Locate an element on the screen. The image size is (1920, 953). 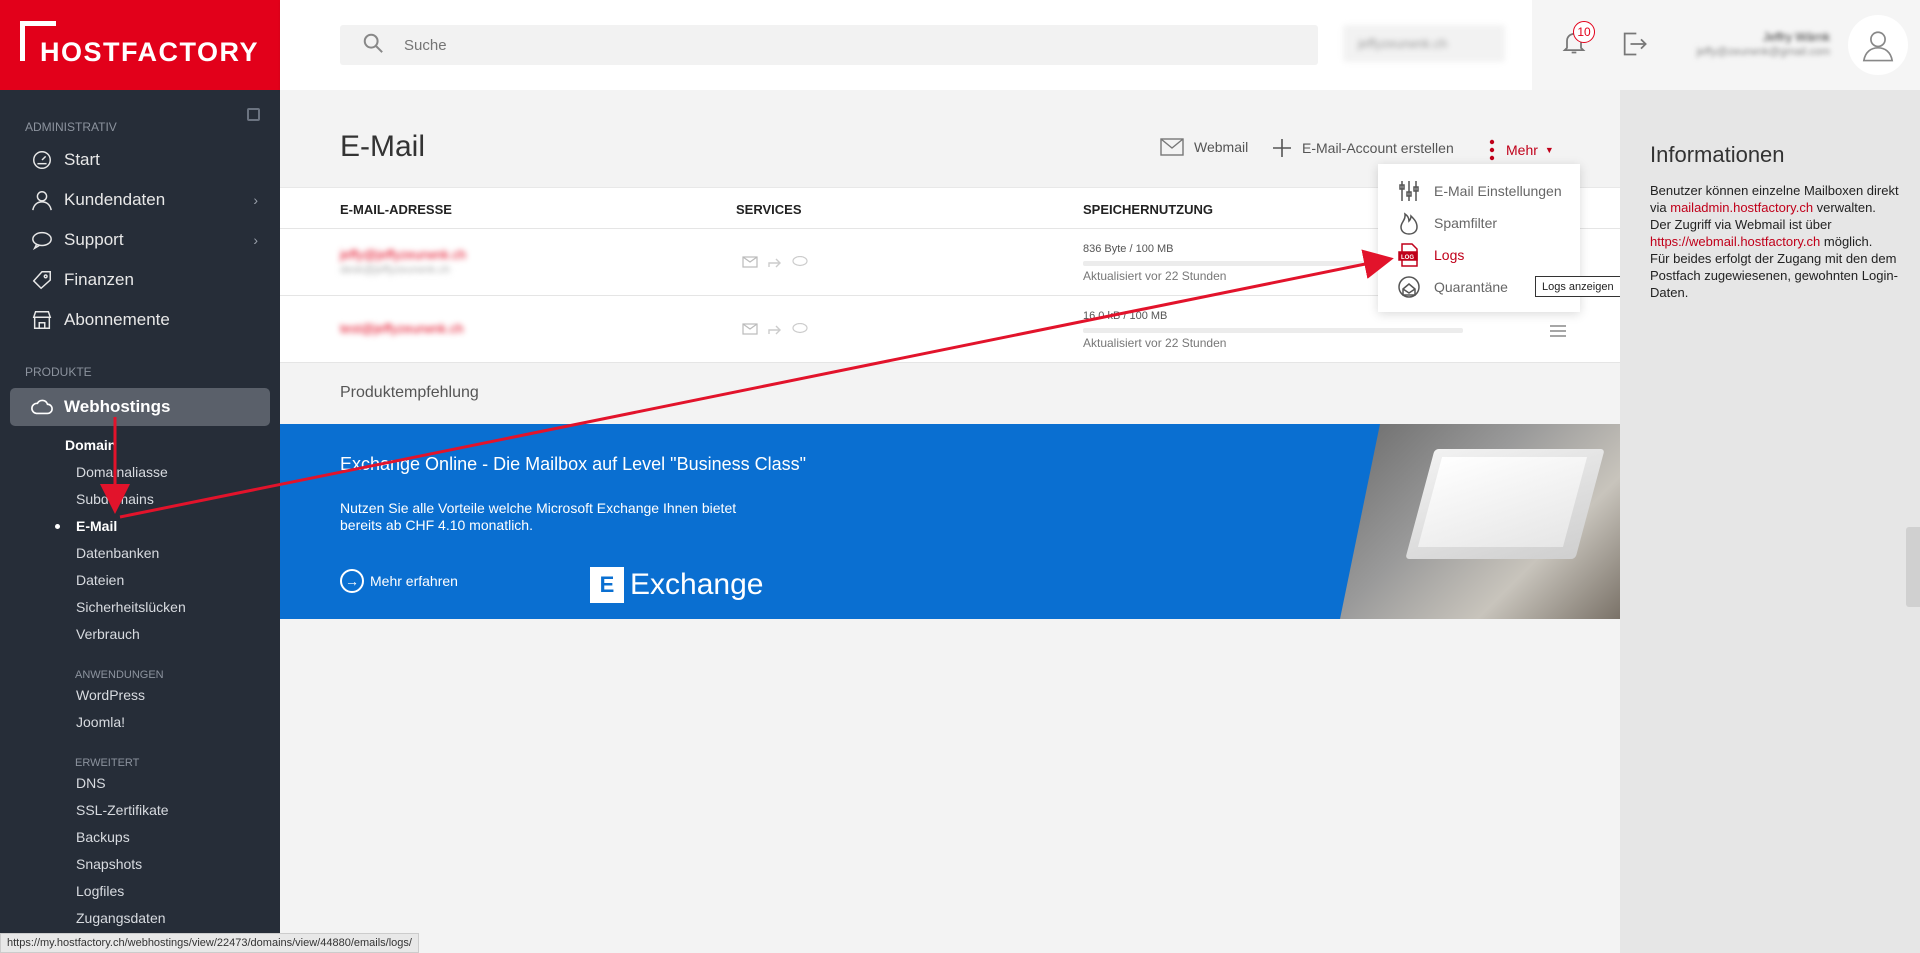
exchange-logo-icon: E is located at coordinates (607, 585).